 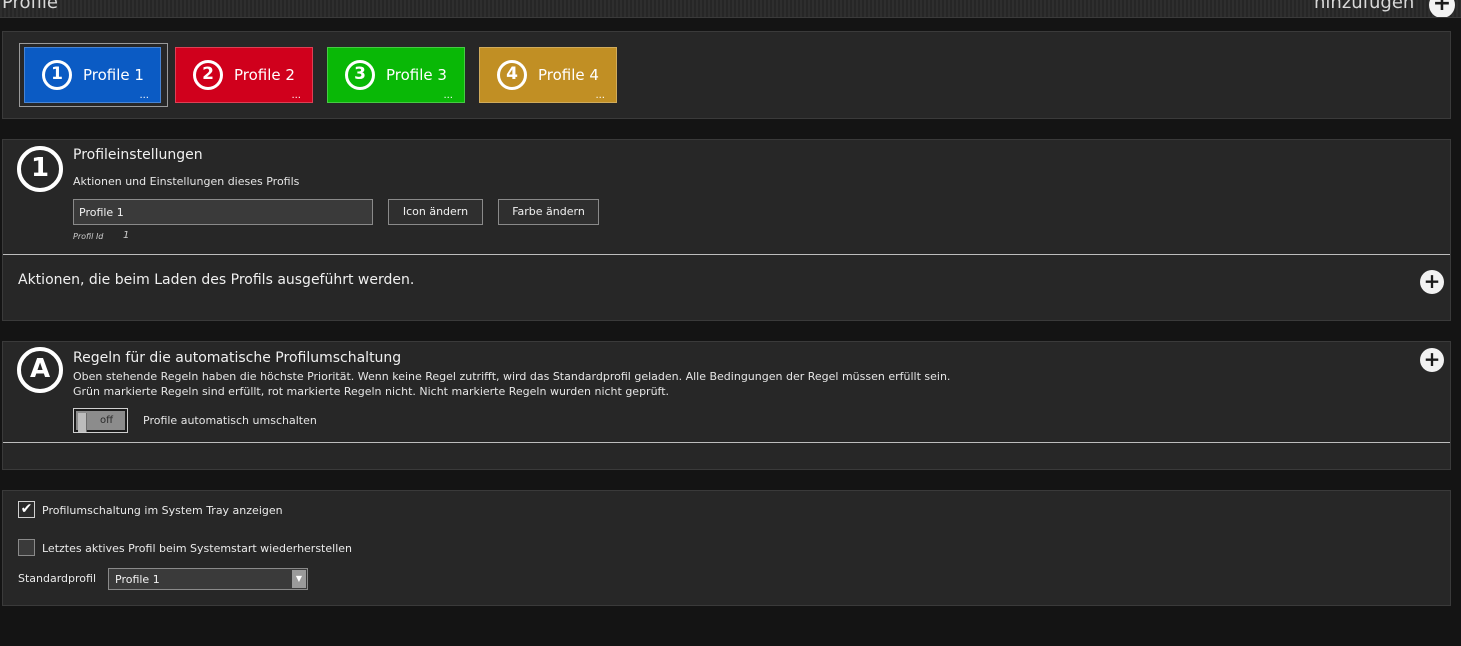 I want to click on auto-switch-toggle: off, so click(x=100, y=420).